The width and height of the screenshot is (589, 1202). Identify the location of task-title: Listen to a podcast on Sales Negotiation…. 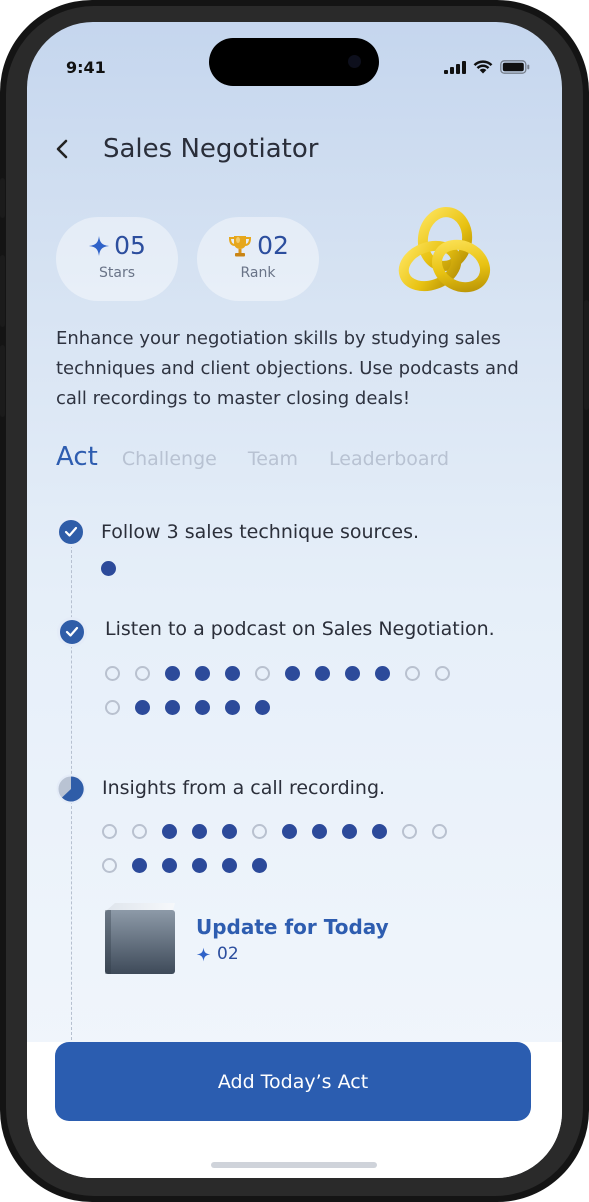
(300, 629).